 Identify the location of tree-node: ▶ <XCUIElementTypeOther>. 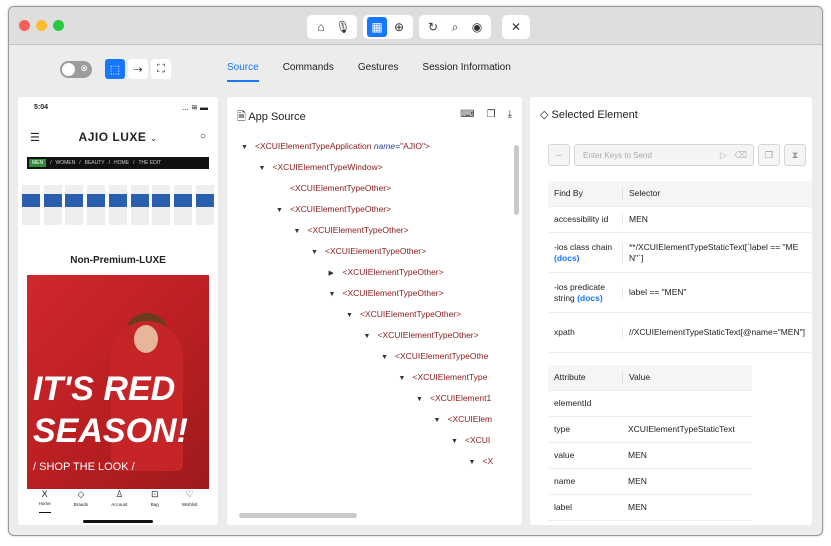
(386, 272).